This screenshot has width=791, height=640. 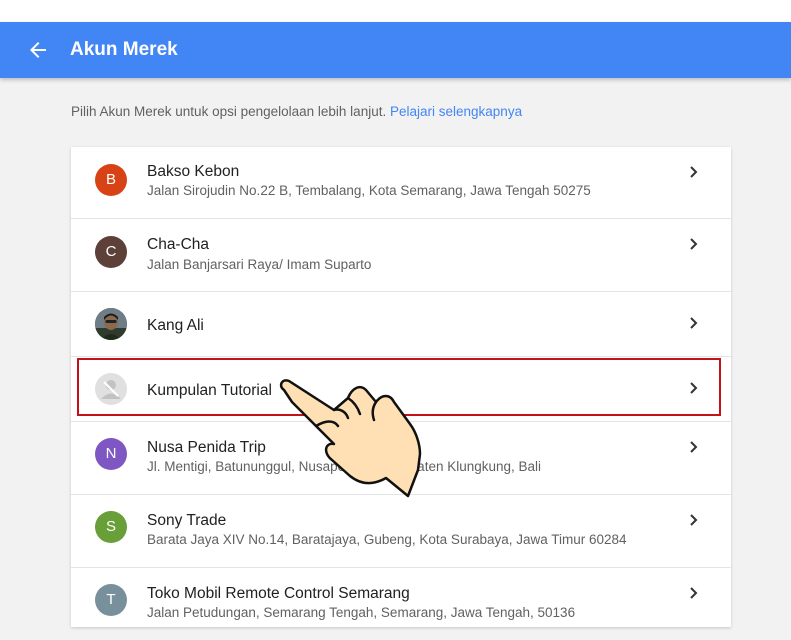 What do you see at coordinates (178, 244) in the screenshot?
I see `account-name: Cha-Cha` at bounding box center [178, 244].